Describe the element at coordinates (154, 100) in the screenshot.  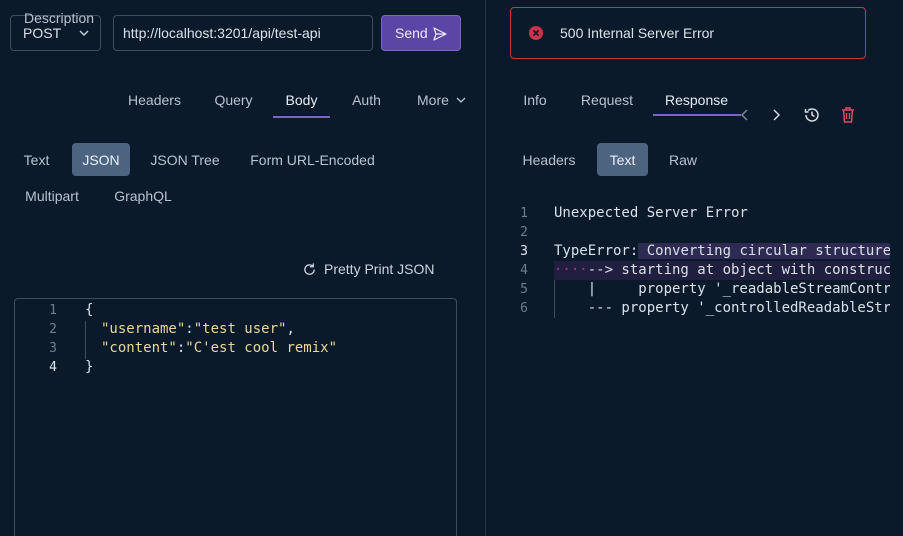
I see `tab-headers: Headers` at that location.